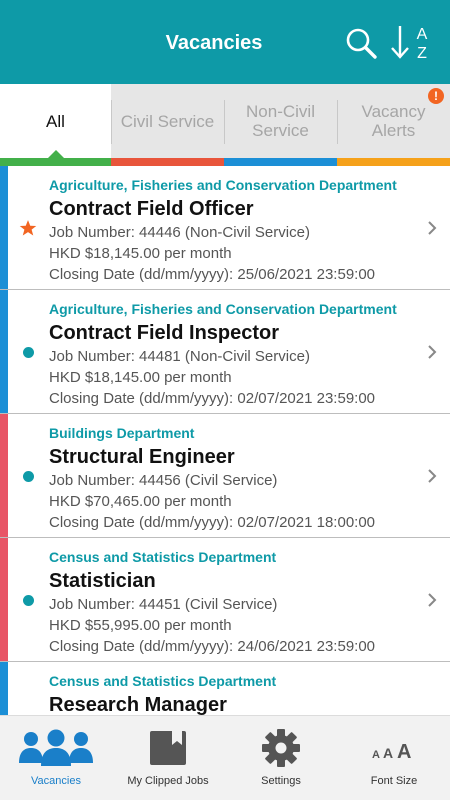 This screenshot has width=450, height=800. What do you see at coordinates (422, 53) in the screenshot?
I see `sort-letter-z: Z` at bounding box center [422, 53].